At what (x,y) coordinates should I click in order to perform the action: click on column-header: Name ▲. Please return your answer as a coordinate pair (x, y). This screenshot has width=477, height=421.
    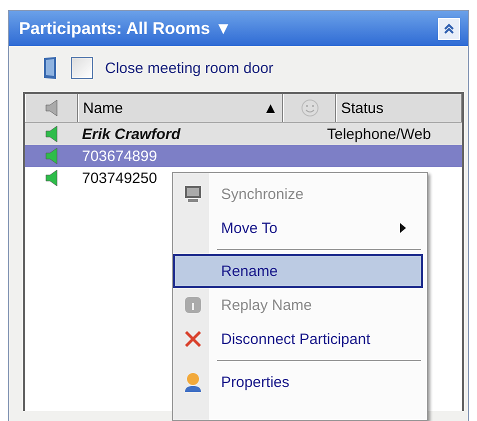
    Looking at the image, I should click on (180, 108).